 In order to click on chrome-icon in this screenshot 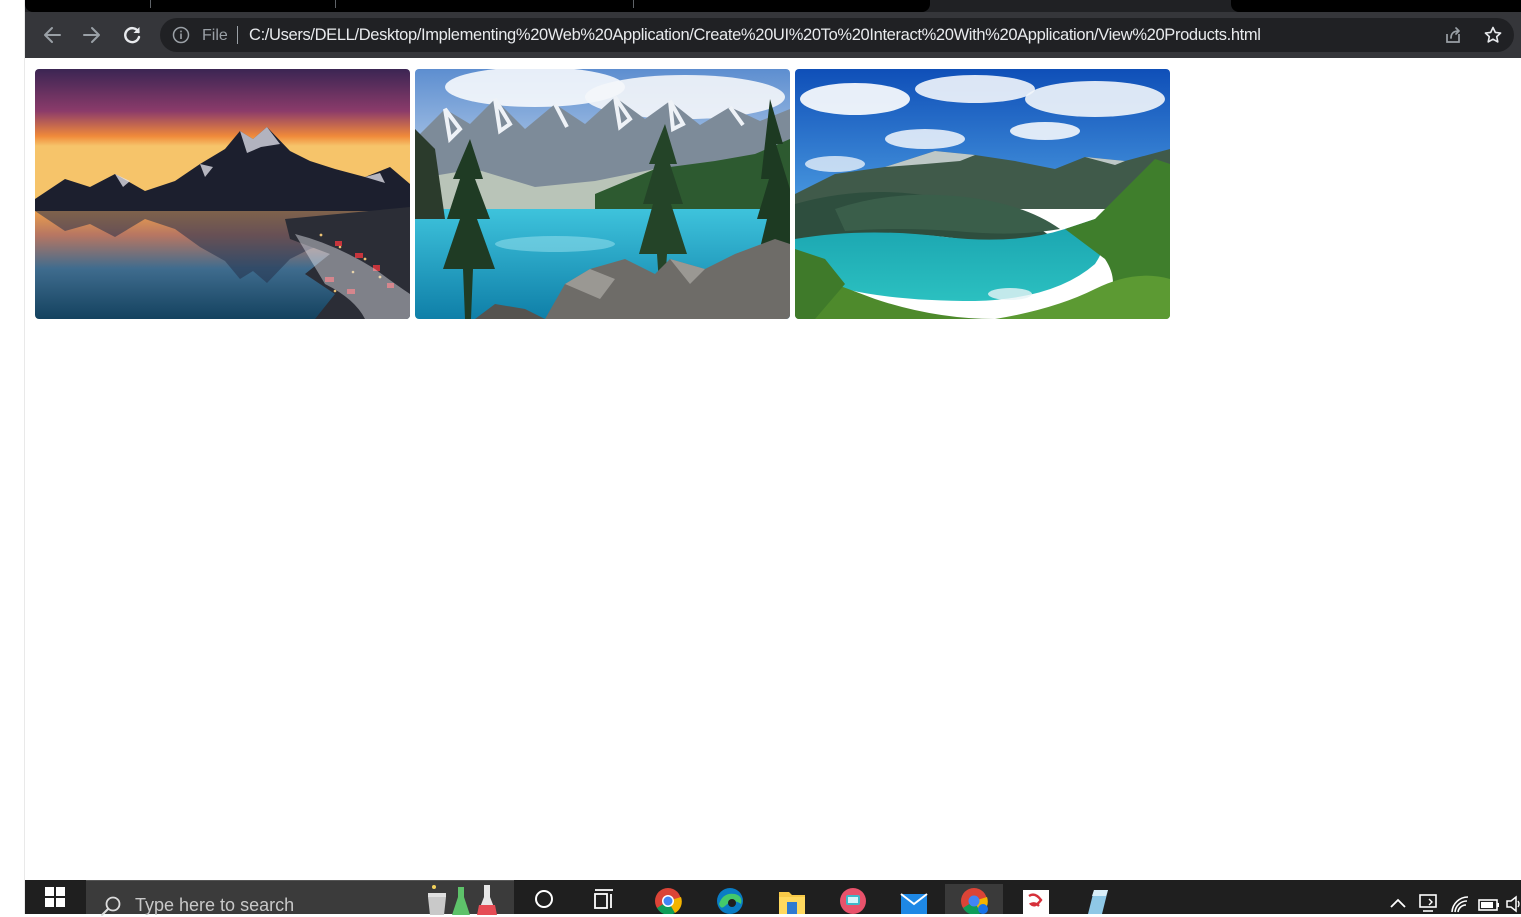, I will do `click(668, 901)`.